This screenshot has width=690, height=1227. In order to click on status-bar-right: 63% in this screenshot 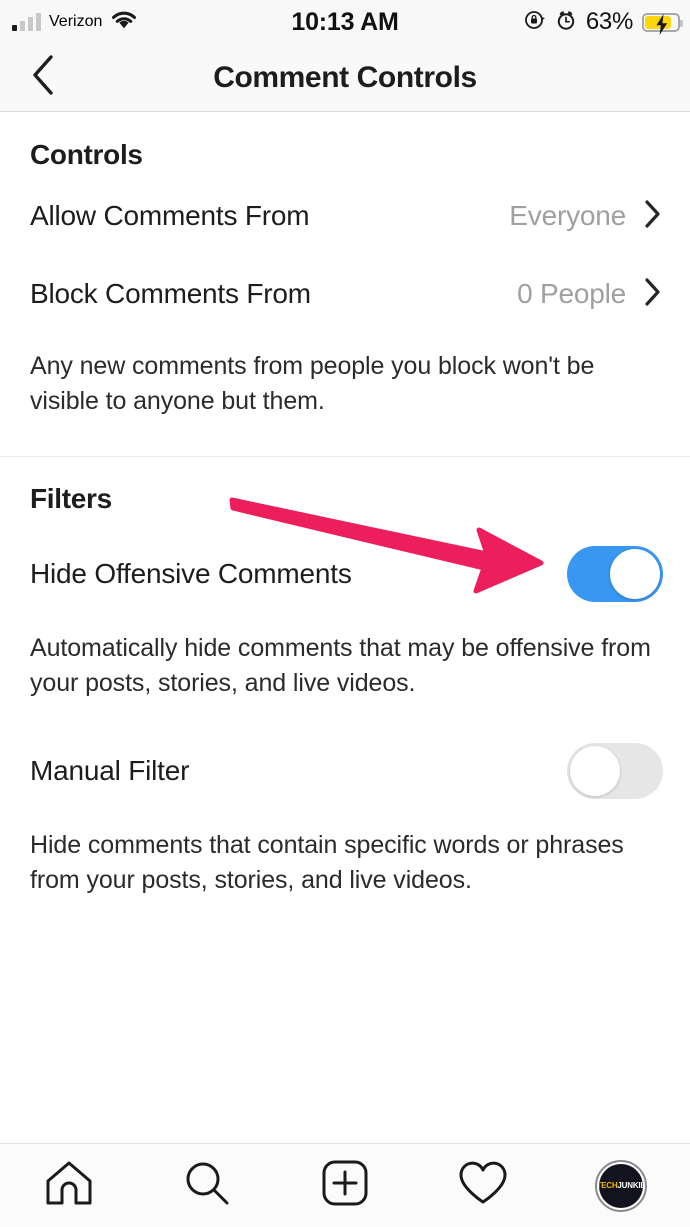, I will do `click(603, 22)`.